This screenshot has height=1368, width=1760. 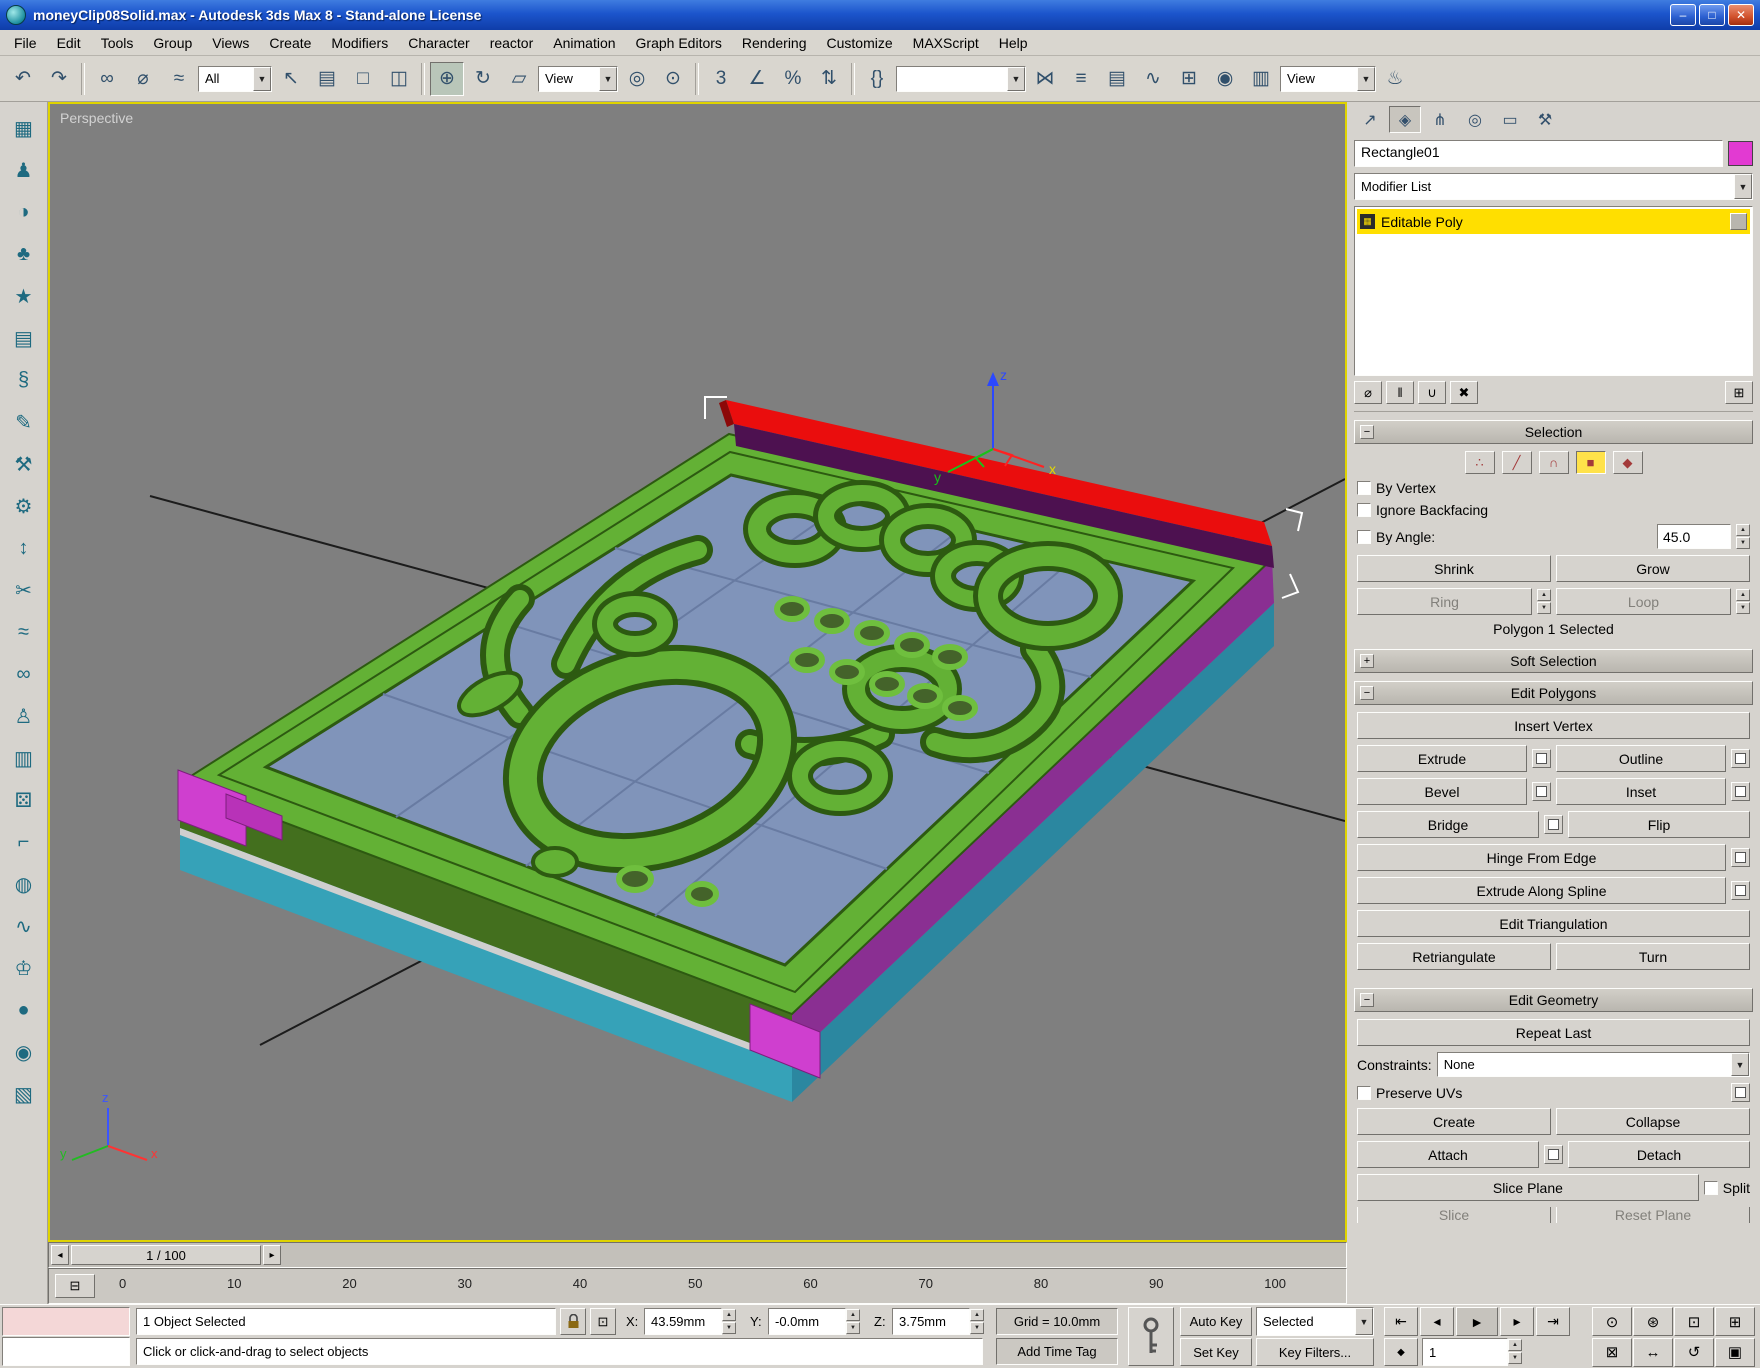 I want to click on percent-snap-button: %, so click(x=793, y=79).